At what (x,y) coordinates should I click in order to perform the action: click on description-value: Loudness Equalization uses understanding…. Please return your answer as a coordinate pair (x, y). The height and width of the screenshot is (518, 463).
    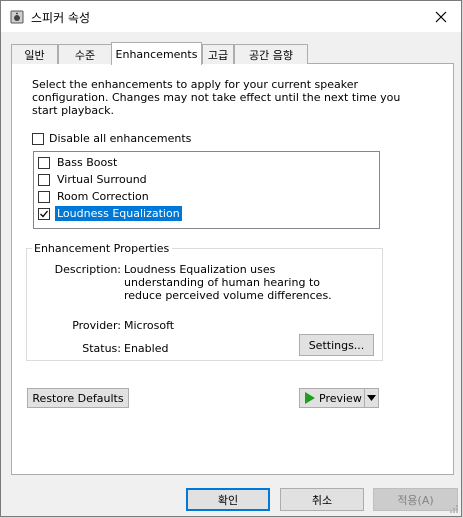
    Looking at the image, I should click on (228, 282).